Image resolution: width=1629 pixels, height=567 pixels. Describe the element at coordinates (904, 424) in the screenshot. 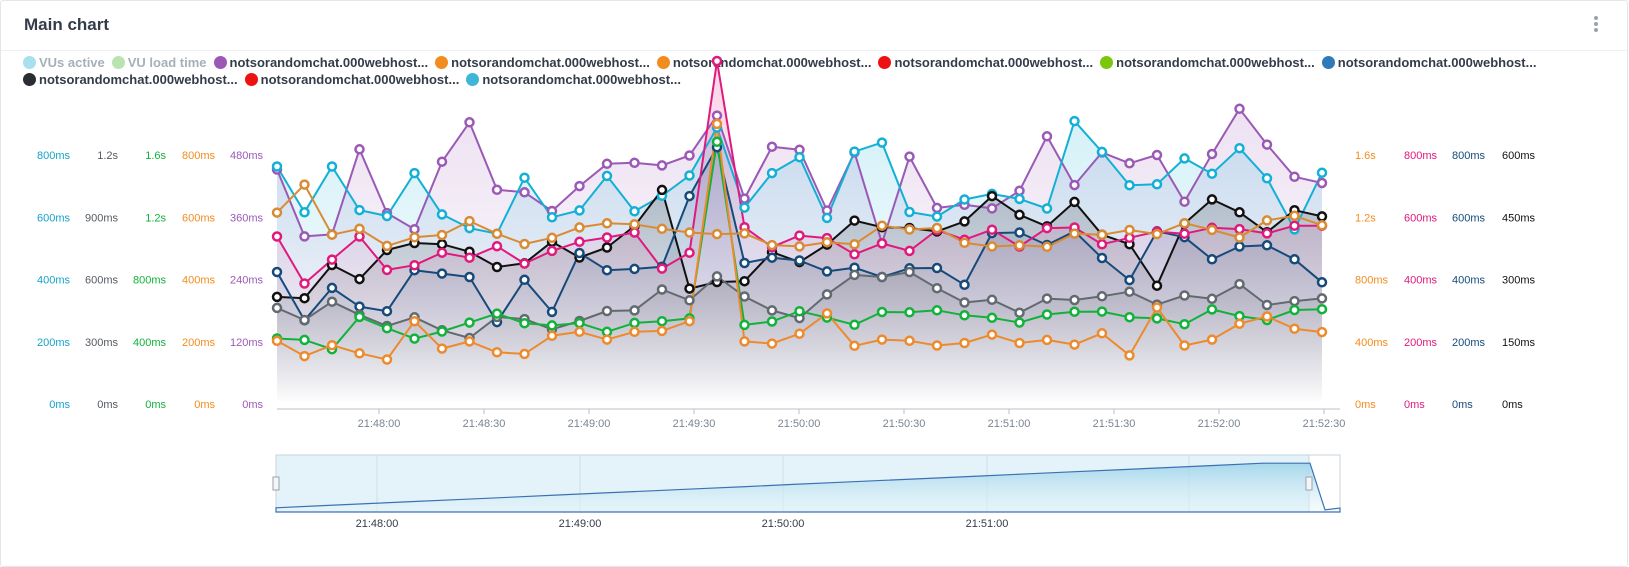

I see `x-axis-tick-label: 21:50:30` at that location.